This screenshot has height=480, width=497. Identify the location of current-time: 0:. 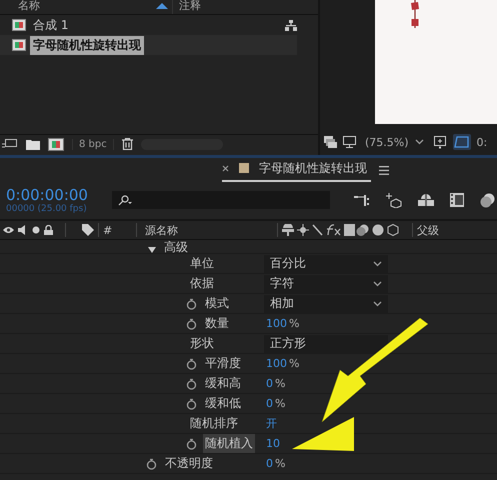
(482, 142).